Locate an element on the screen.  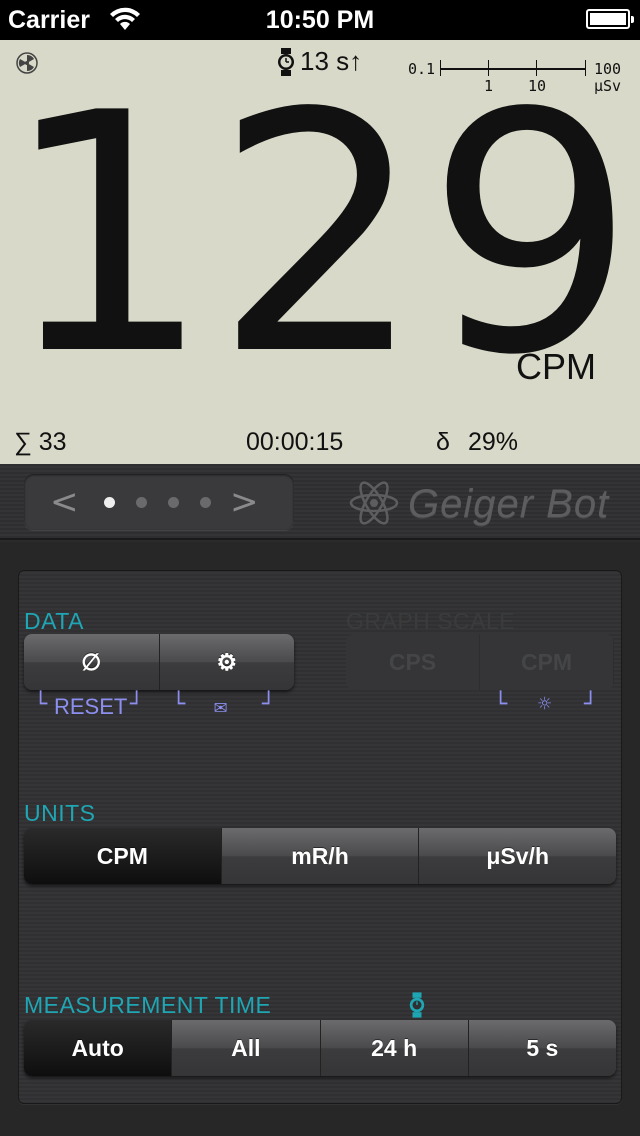
brand-logo: Geiger Bot is located at coordinates (484, 502).